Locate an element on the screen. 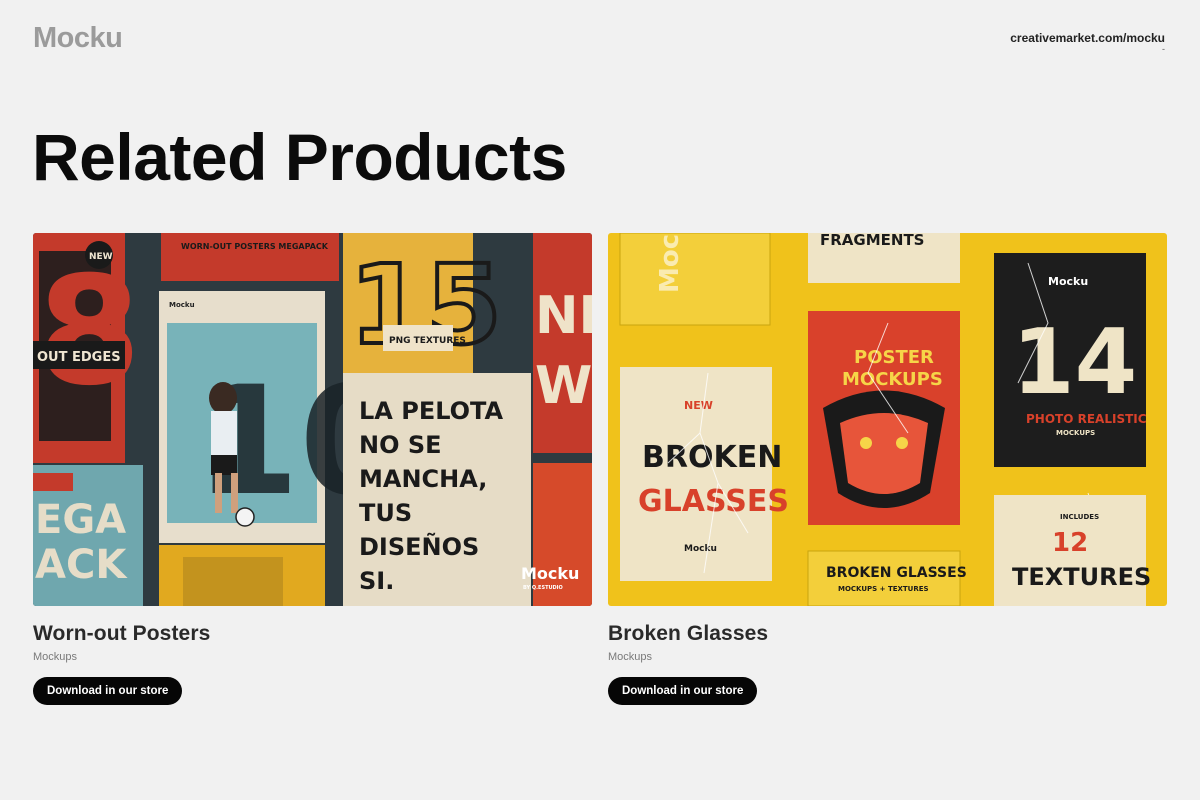 Image resolution: width=1200 pixels, height=800 pixels. mockups-small-text: MOCKUPS is located at coordinates (1075, 433).